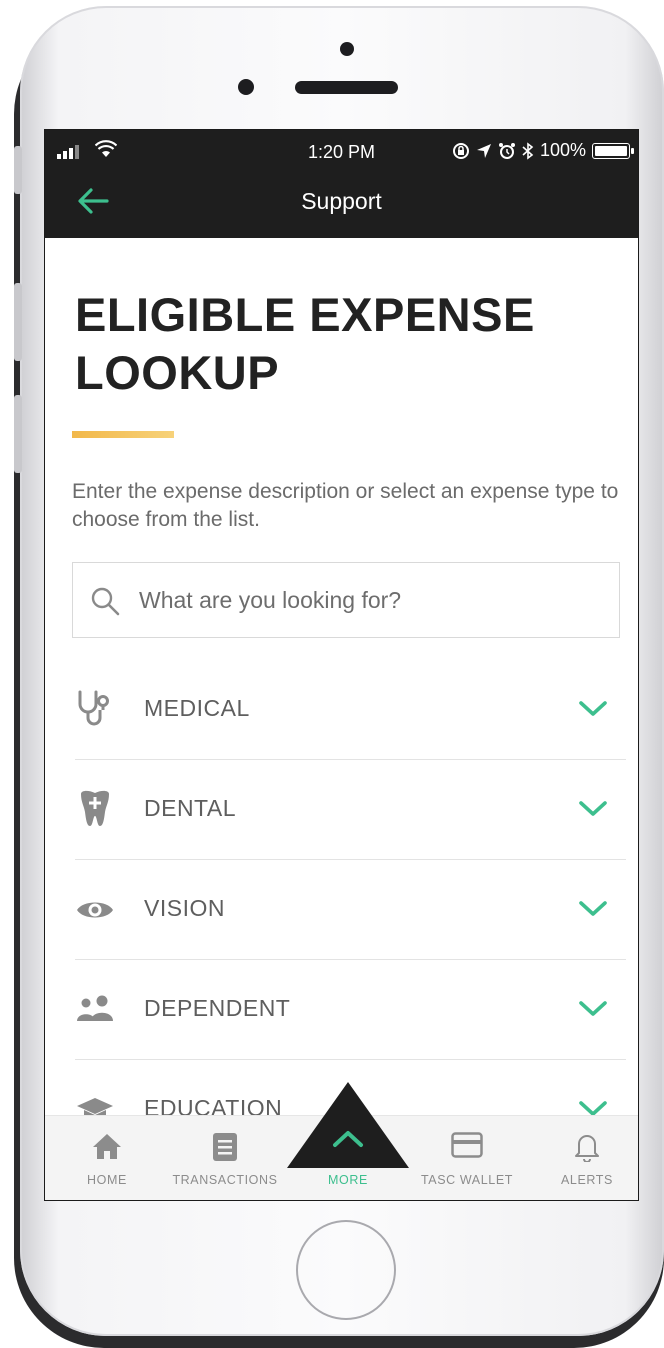 The width and height of the screenshot is (664, 1348). I want to click on category-label: VISION, so click(184, 908).